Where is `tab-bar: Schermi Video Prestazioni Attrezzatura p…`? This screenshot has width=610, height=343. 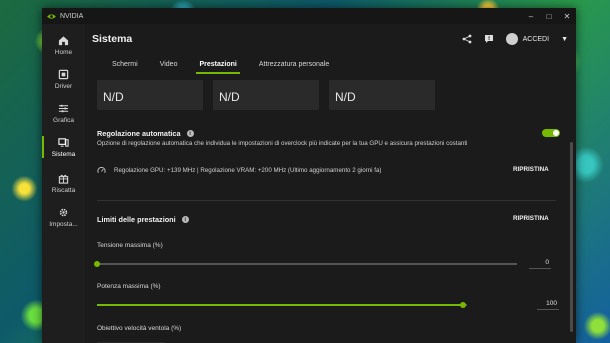 tab-bar: Schermi Video Prestazioni Attrezzatura p… is located at coordinates (330, 64).